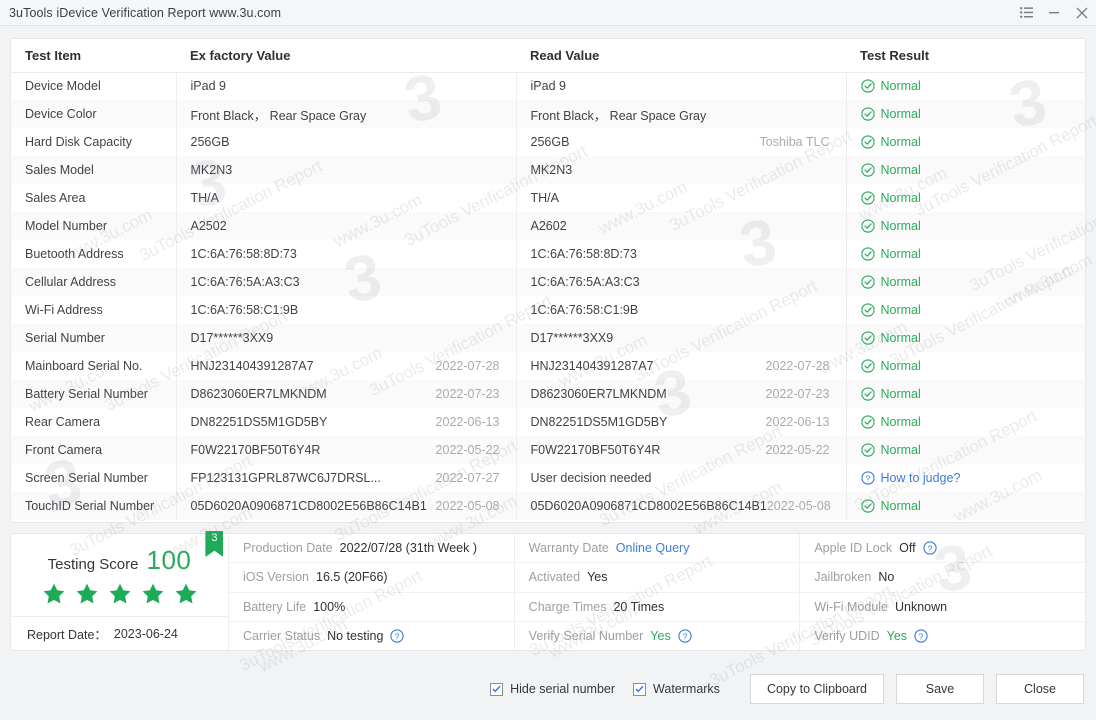  I want to click on save-button: Save, so click(940, 689).